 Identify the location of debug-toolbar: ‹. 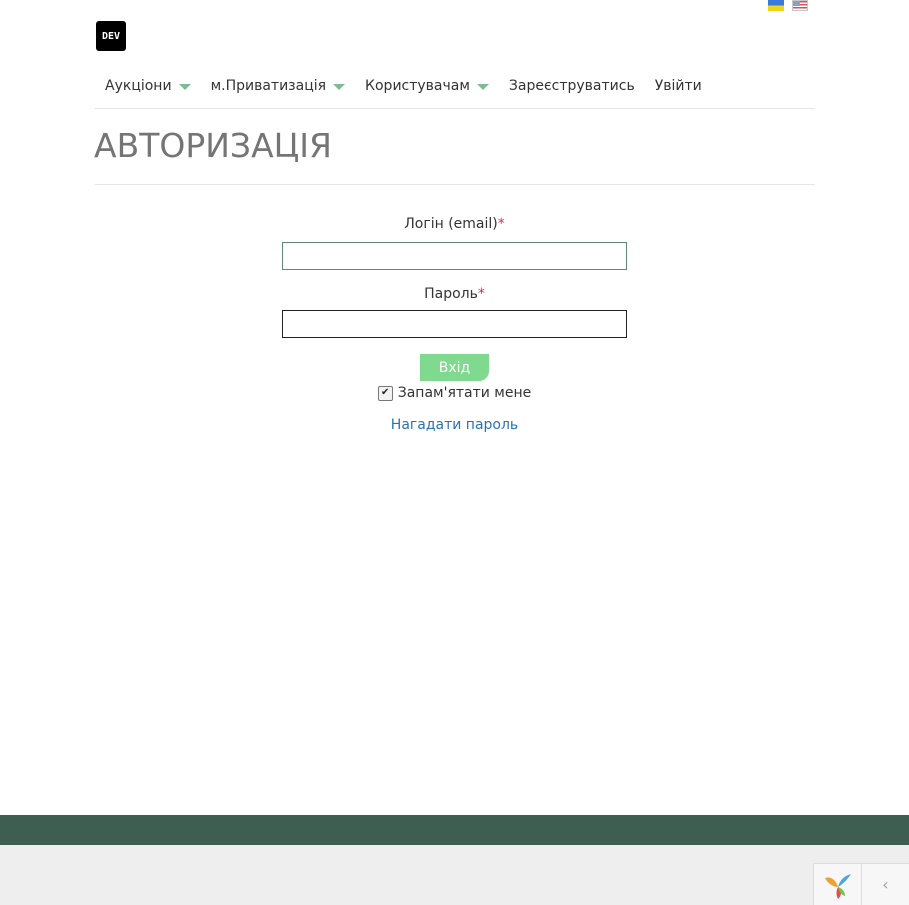
(861, 884).